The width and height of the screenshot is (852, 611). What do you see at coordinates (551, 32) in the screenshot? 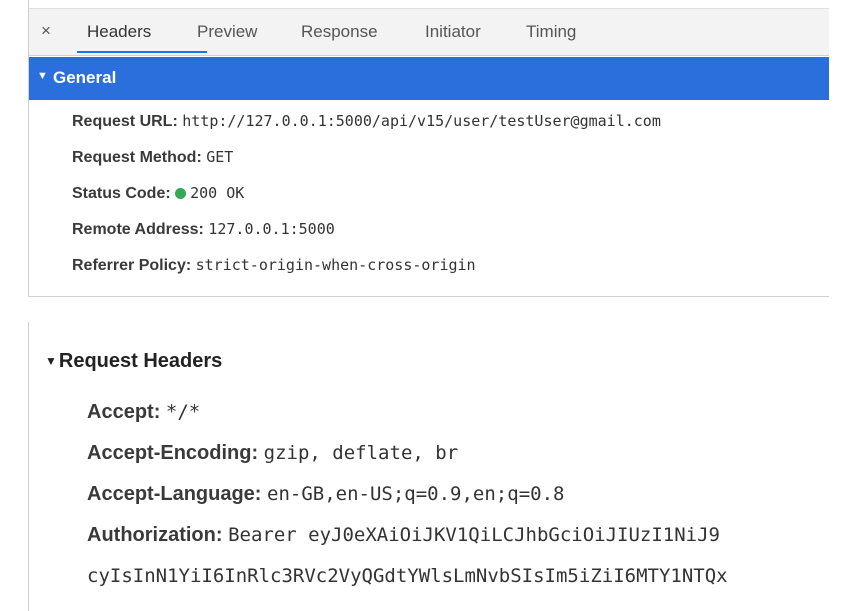
I see `tab-timing: Timing` at bounding box center [551, 32].